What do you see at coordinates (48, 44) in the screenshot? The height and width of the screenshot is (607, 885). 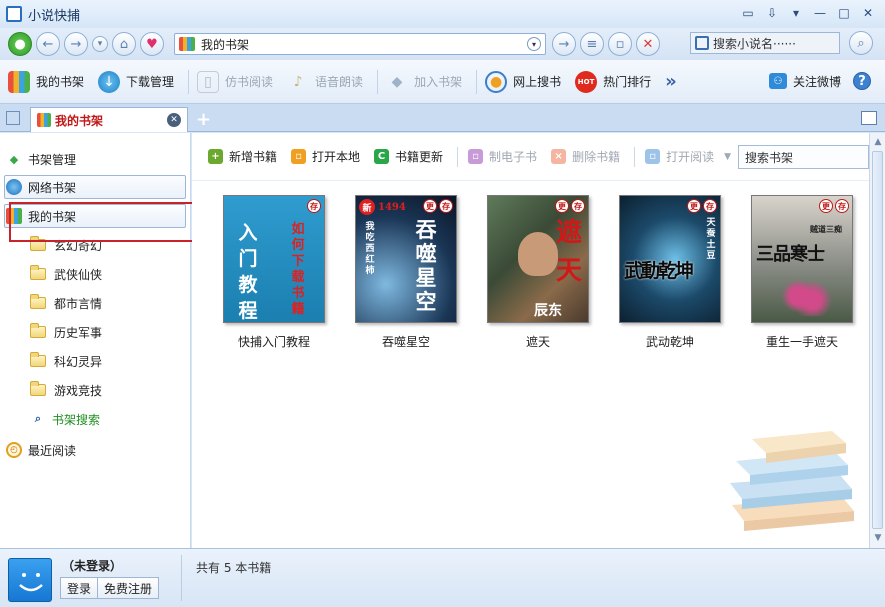 I see `back-button: ←` at bounding box center [48, 44].